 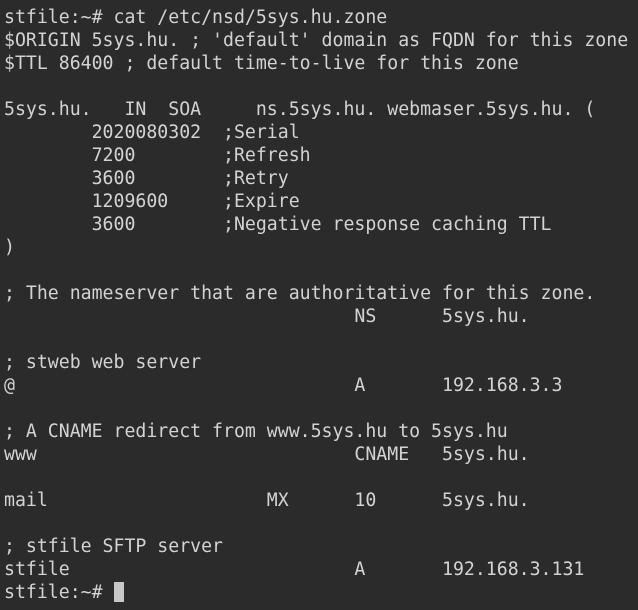 What do you see at coordinates (321, 592) in the screenshot?
I see `terminal-prompt-line: stfile:~#` at bounding box center [321, 592].